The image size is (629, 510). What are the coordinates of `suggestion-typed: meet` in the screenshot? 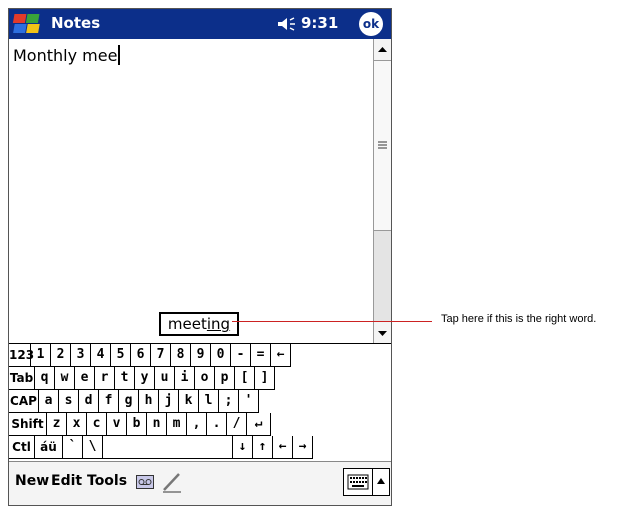 It's located at (187, 324).